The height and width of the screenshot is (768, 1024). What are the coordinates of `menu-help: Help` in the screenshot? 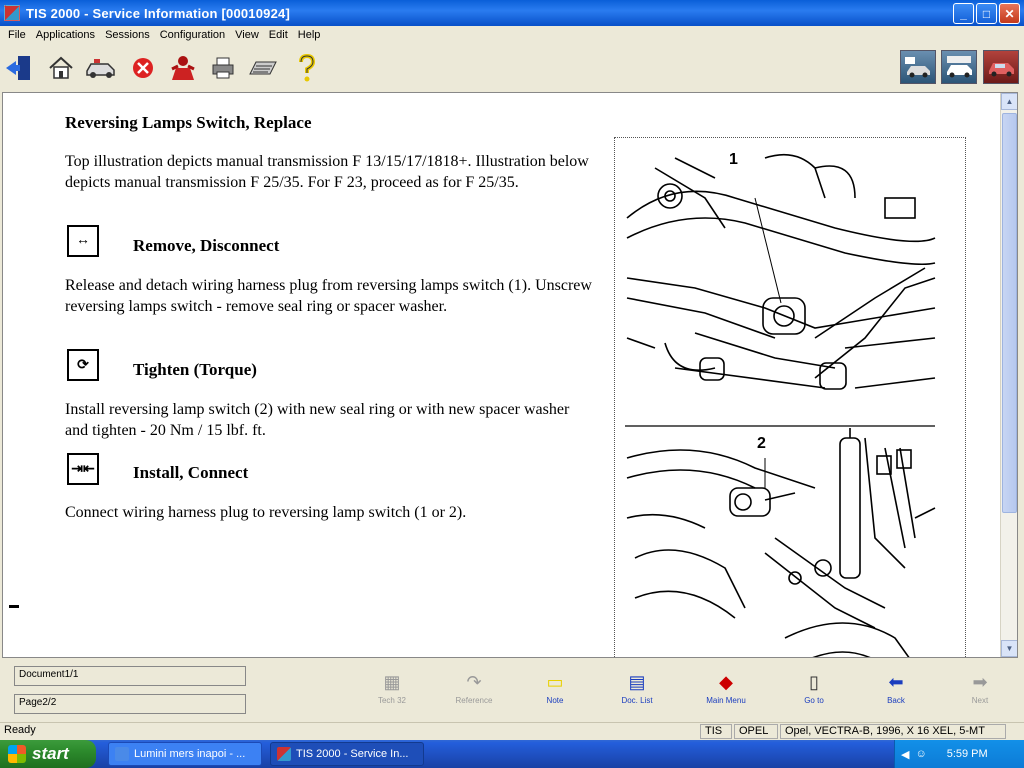 It's located at (309, 35).